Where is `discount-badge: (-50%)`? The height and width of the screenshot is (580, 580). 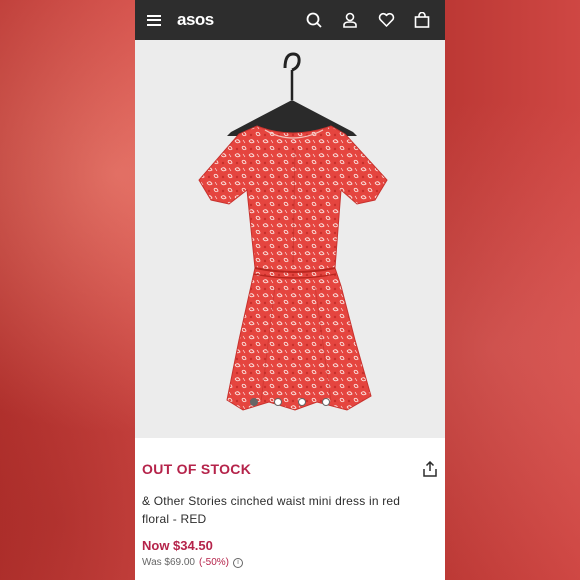
discount-badge: (-50%) is located at coordinates (214, 562).